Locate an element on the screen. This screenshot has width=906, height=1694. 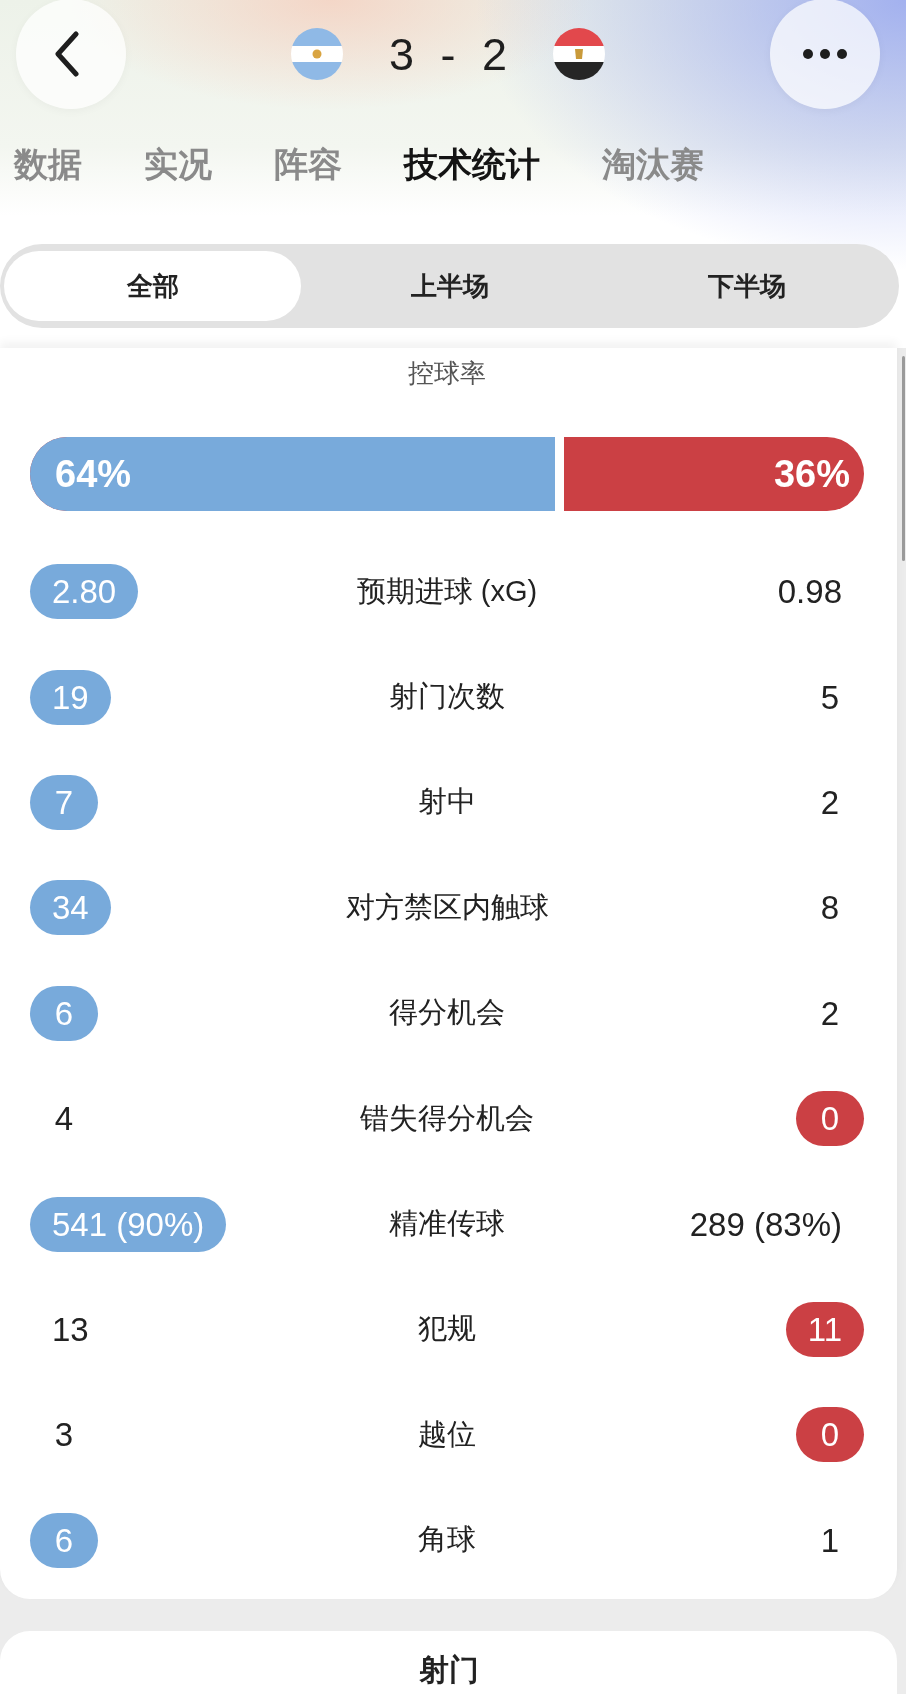
stat-label: 对方禁区内触球 is located at coordinates (447, 907).